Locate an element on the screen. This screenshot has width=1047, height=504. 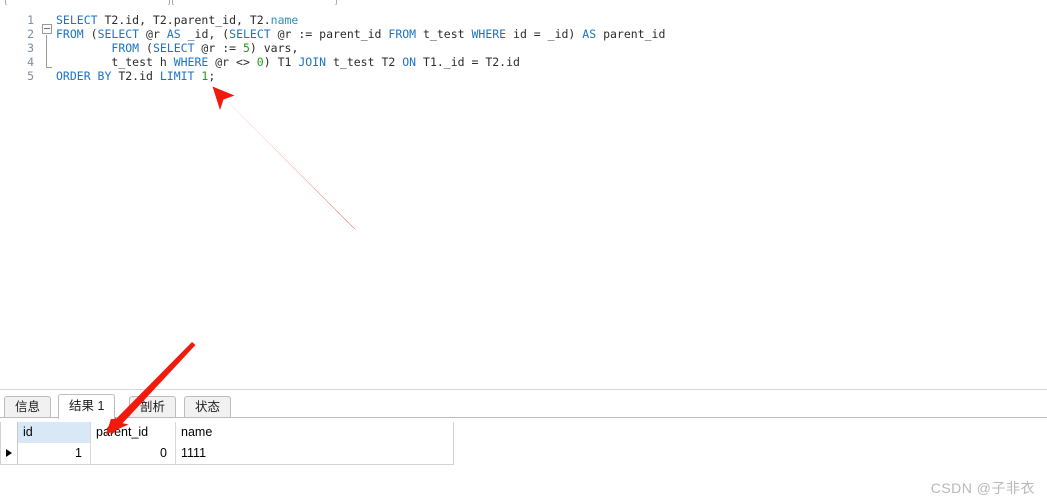
code-token: ) vars, is located at coordinates (274, 48).